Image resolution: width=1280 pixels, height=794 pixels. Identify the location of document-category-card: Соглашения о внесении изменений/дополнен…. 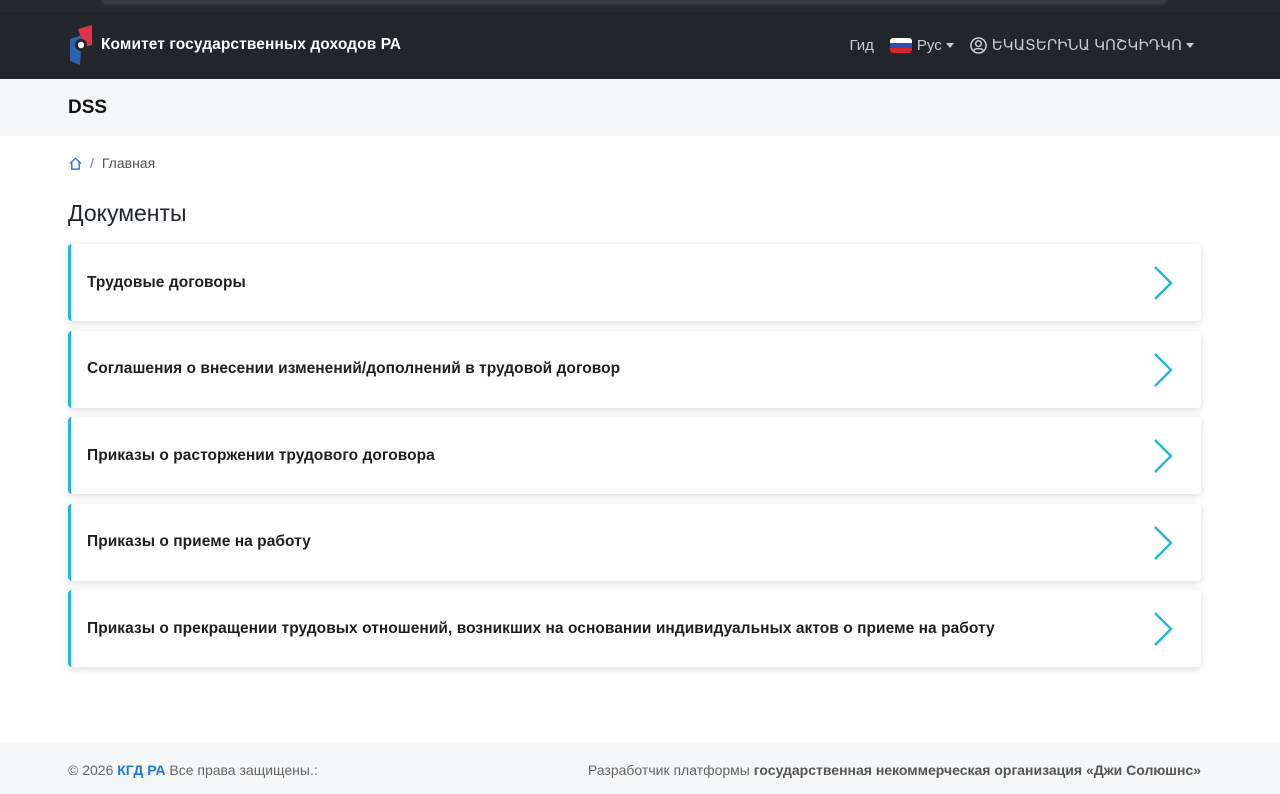
(634, 369).